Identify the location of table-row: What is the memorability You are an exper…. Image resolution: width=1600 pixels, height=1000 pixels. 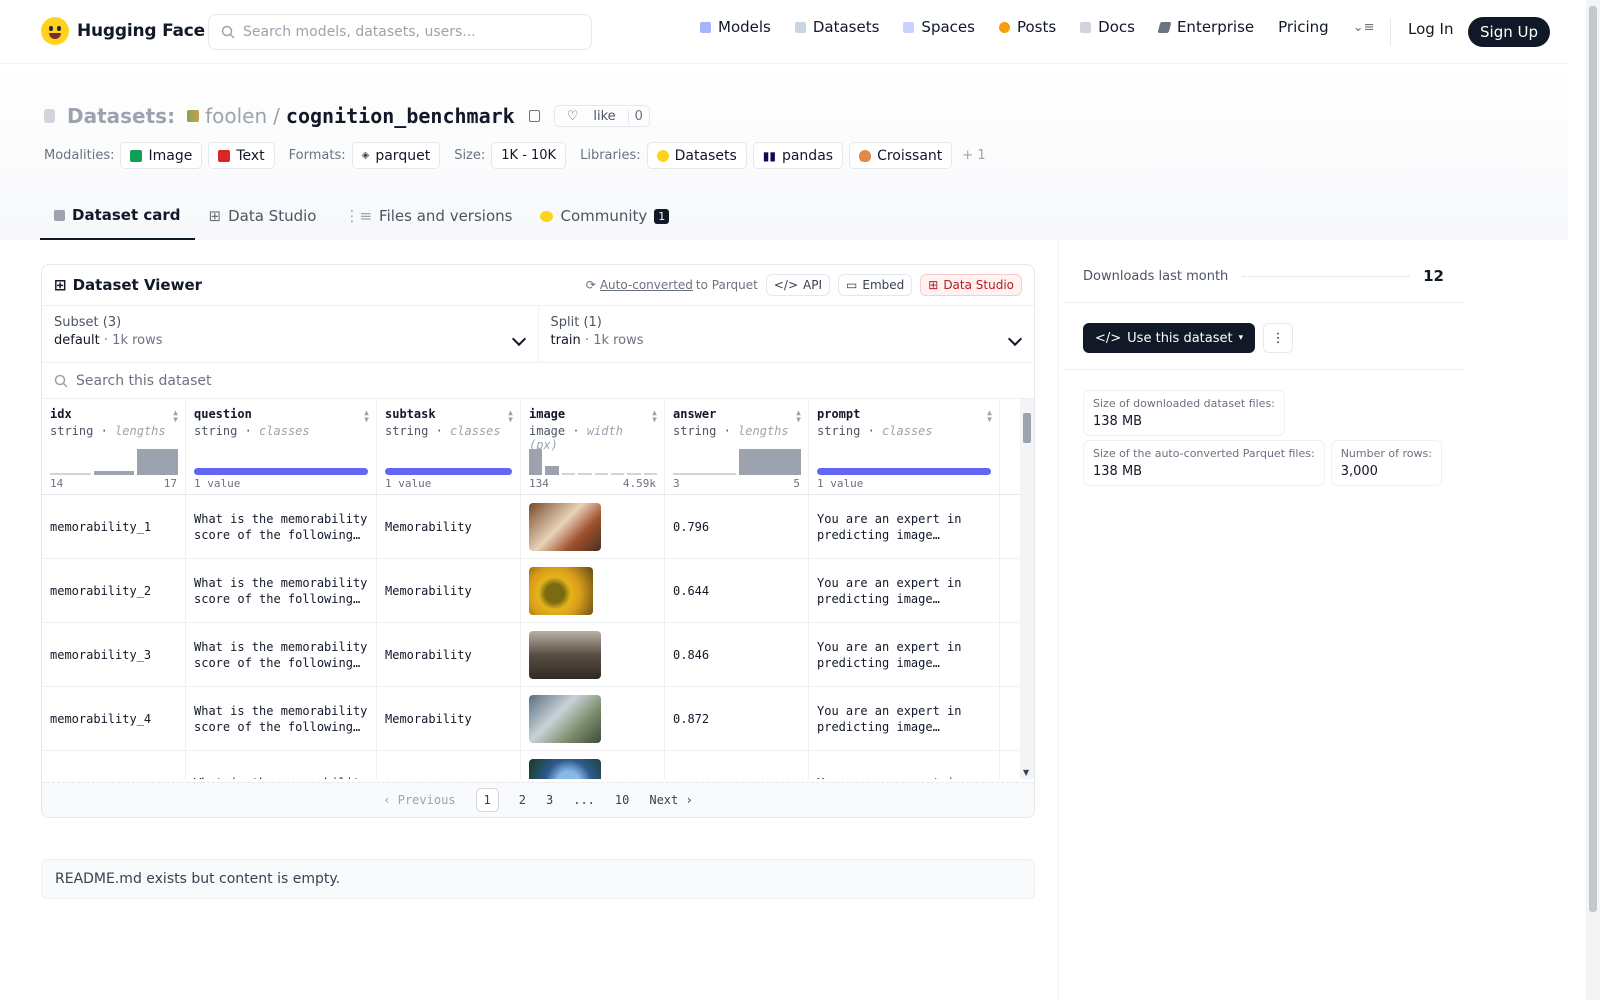
(538, 765).